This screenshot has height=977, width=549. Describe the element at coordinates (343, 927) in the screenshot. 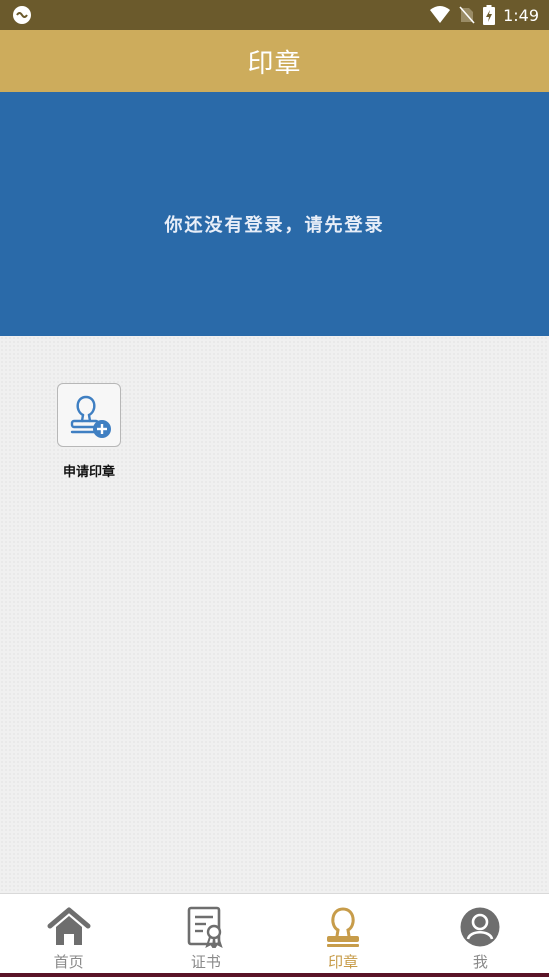

I see `seal-icon` at that location.